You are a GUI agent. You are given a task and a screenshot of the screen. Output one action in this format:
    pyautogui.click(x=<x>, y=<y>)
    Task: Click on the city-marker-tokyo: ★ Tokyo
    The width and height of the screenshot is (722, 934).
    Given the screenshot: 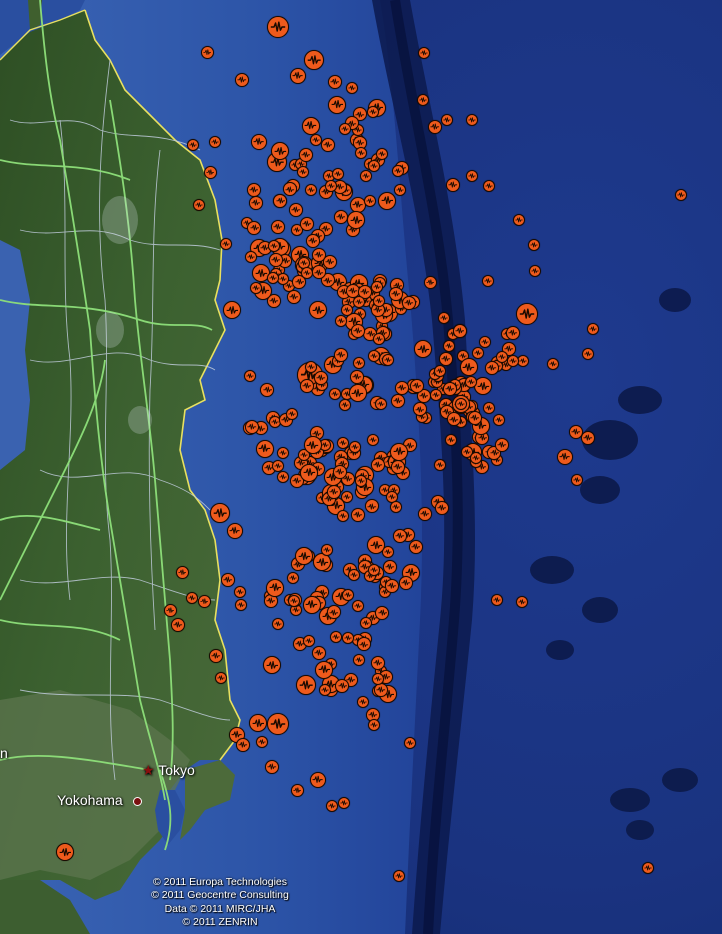 What is the action you would take?
    pyautogui.click(x=168, y=770)
    